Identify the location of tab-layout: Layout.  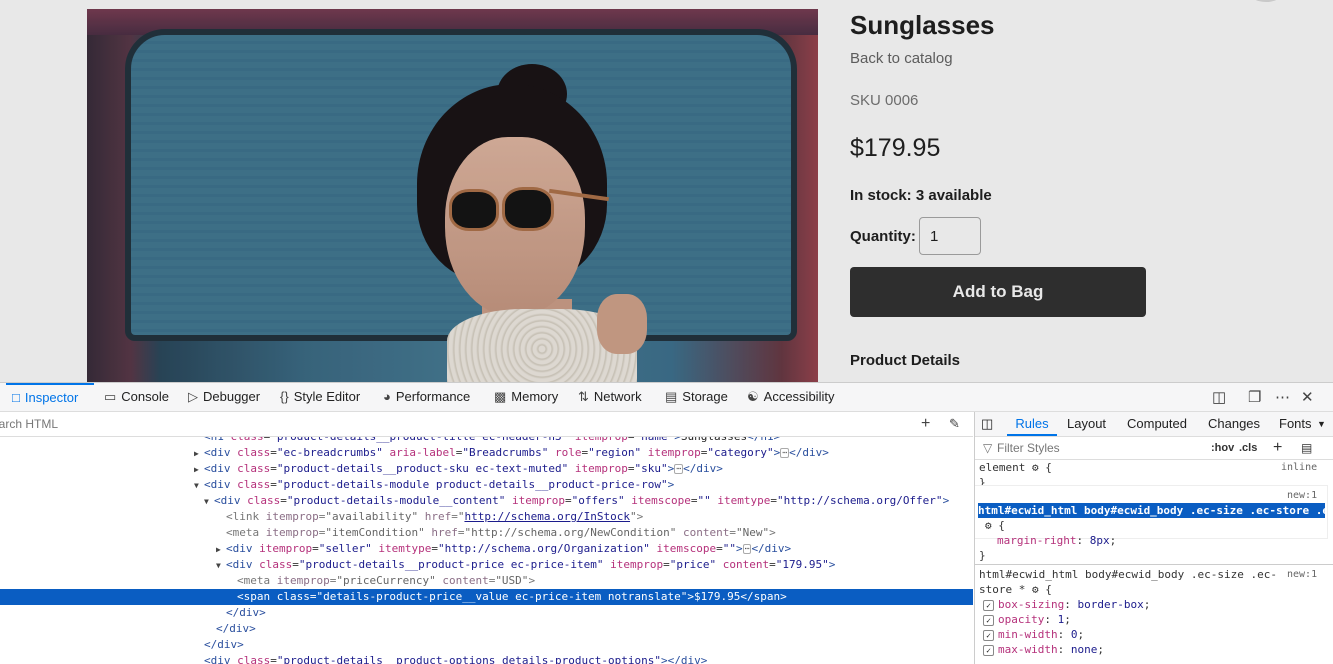
(1086, 424).